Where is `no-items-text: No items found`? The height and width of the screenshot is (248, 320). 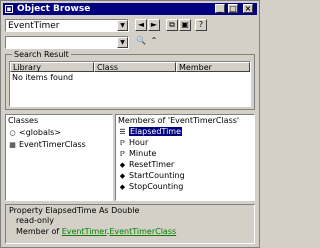
no-items-text: No items found is located at coordinates (43, 77).